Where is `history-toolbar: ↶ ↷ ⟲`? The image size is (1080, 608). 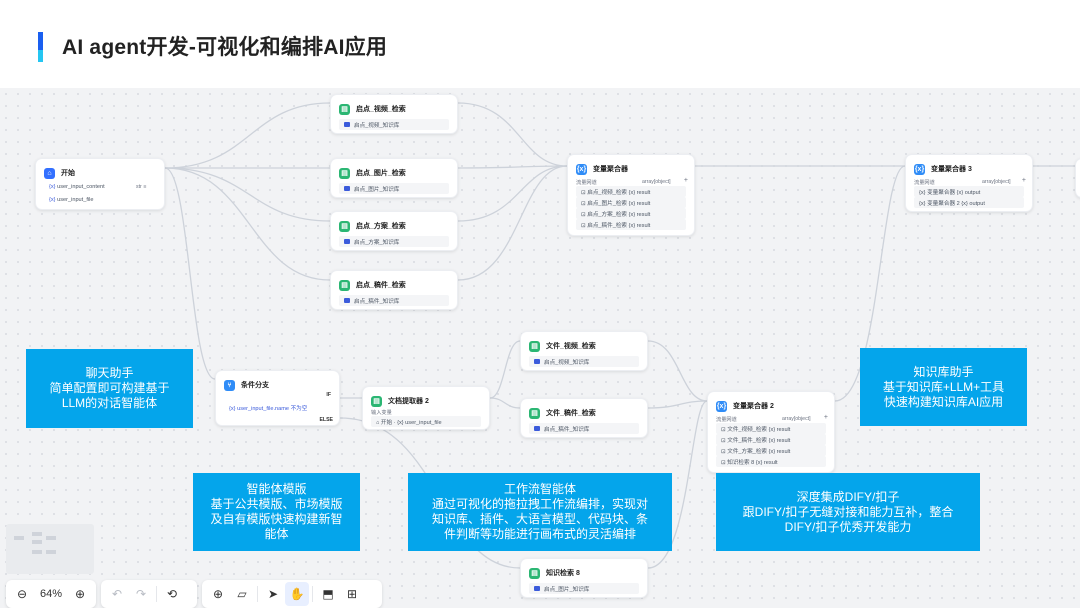
history-toolbar: ↶ ↷ ⟲ is located at coordinates (149, 594).